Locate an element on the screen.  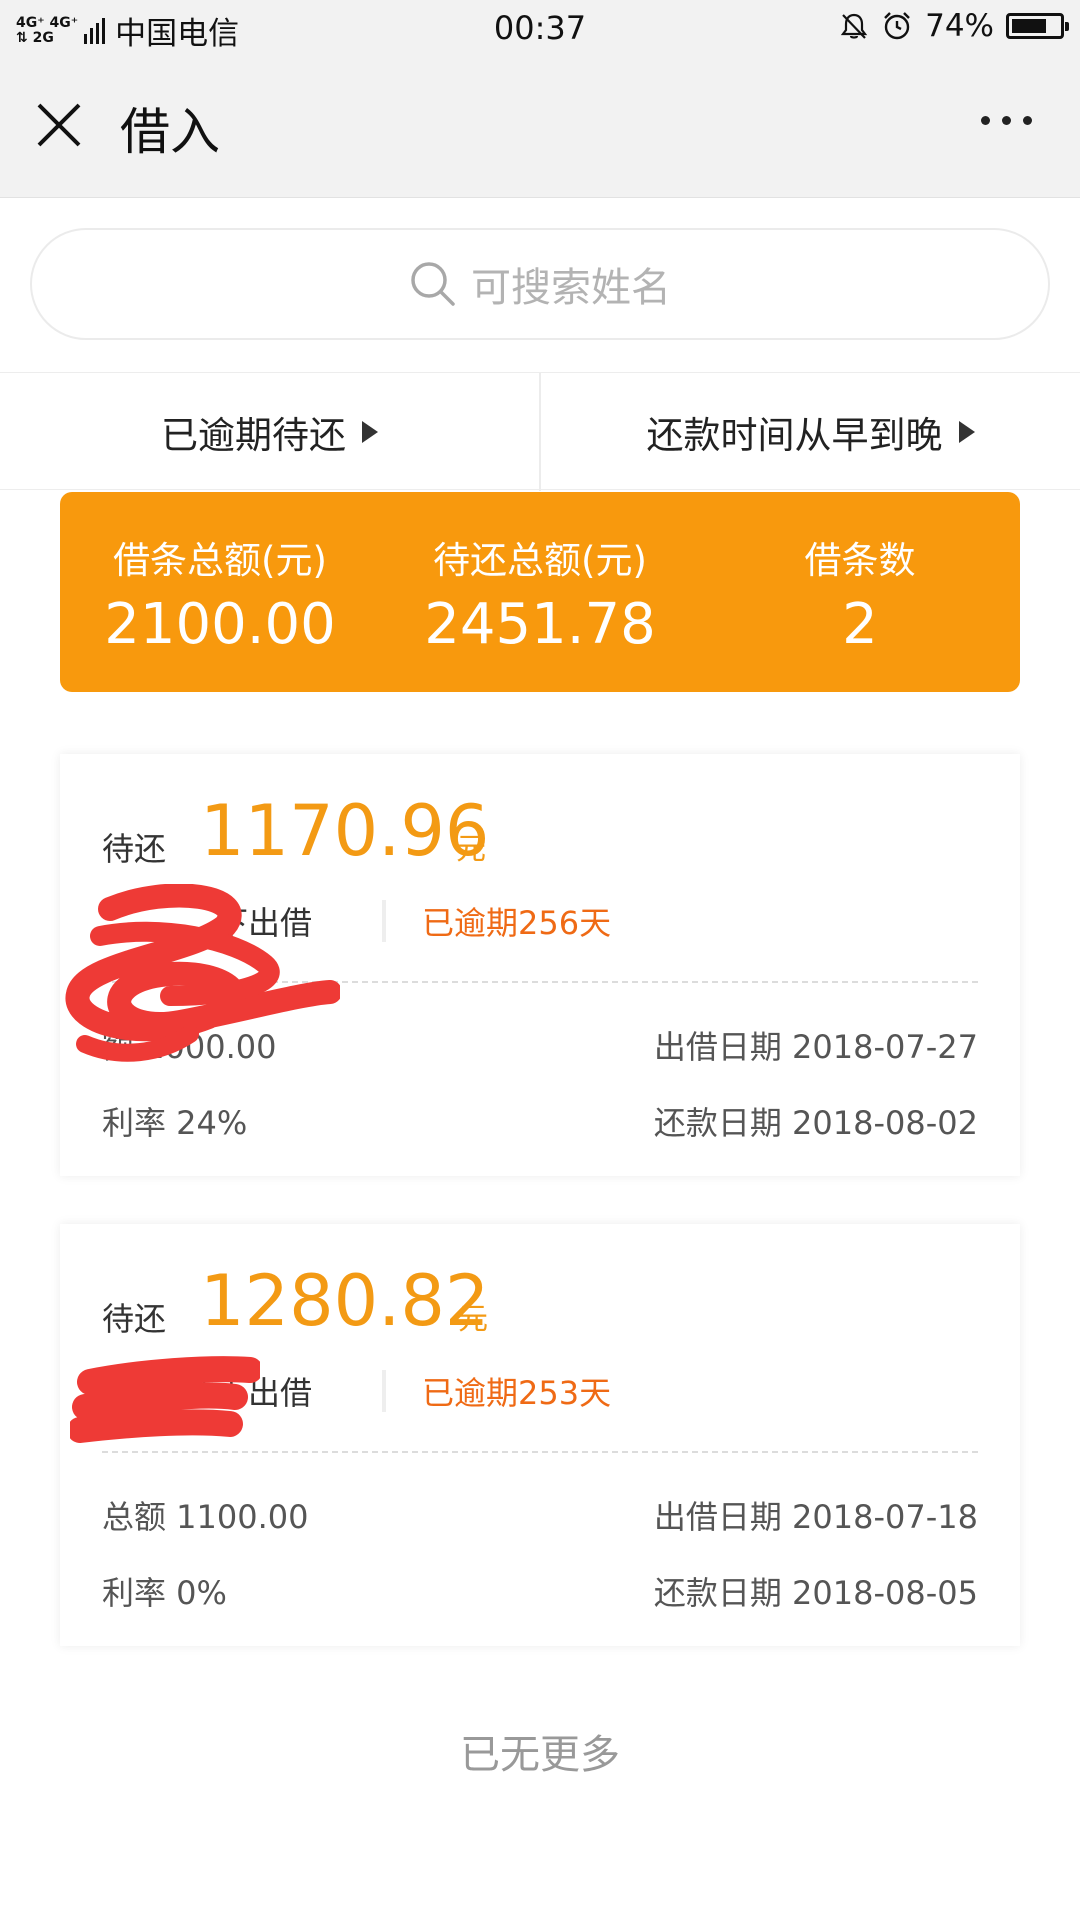
search-input: 可搜索姓名 is located at coordinates (540, 284).